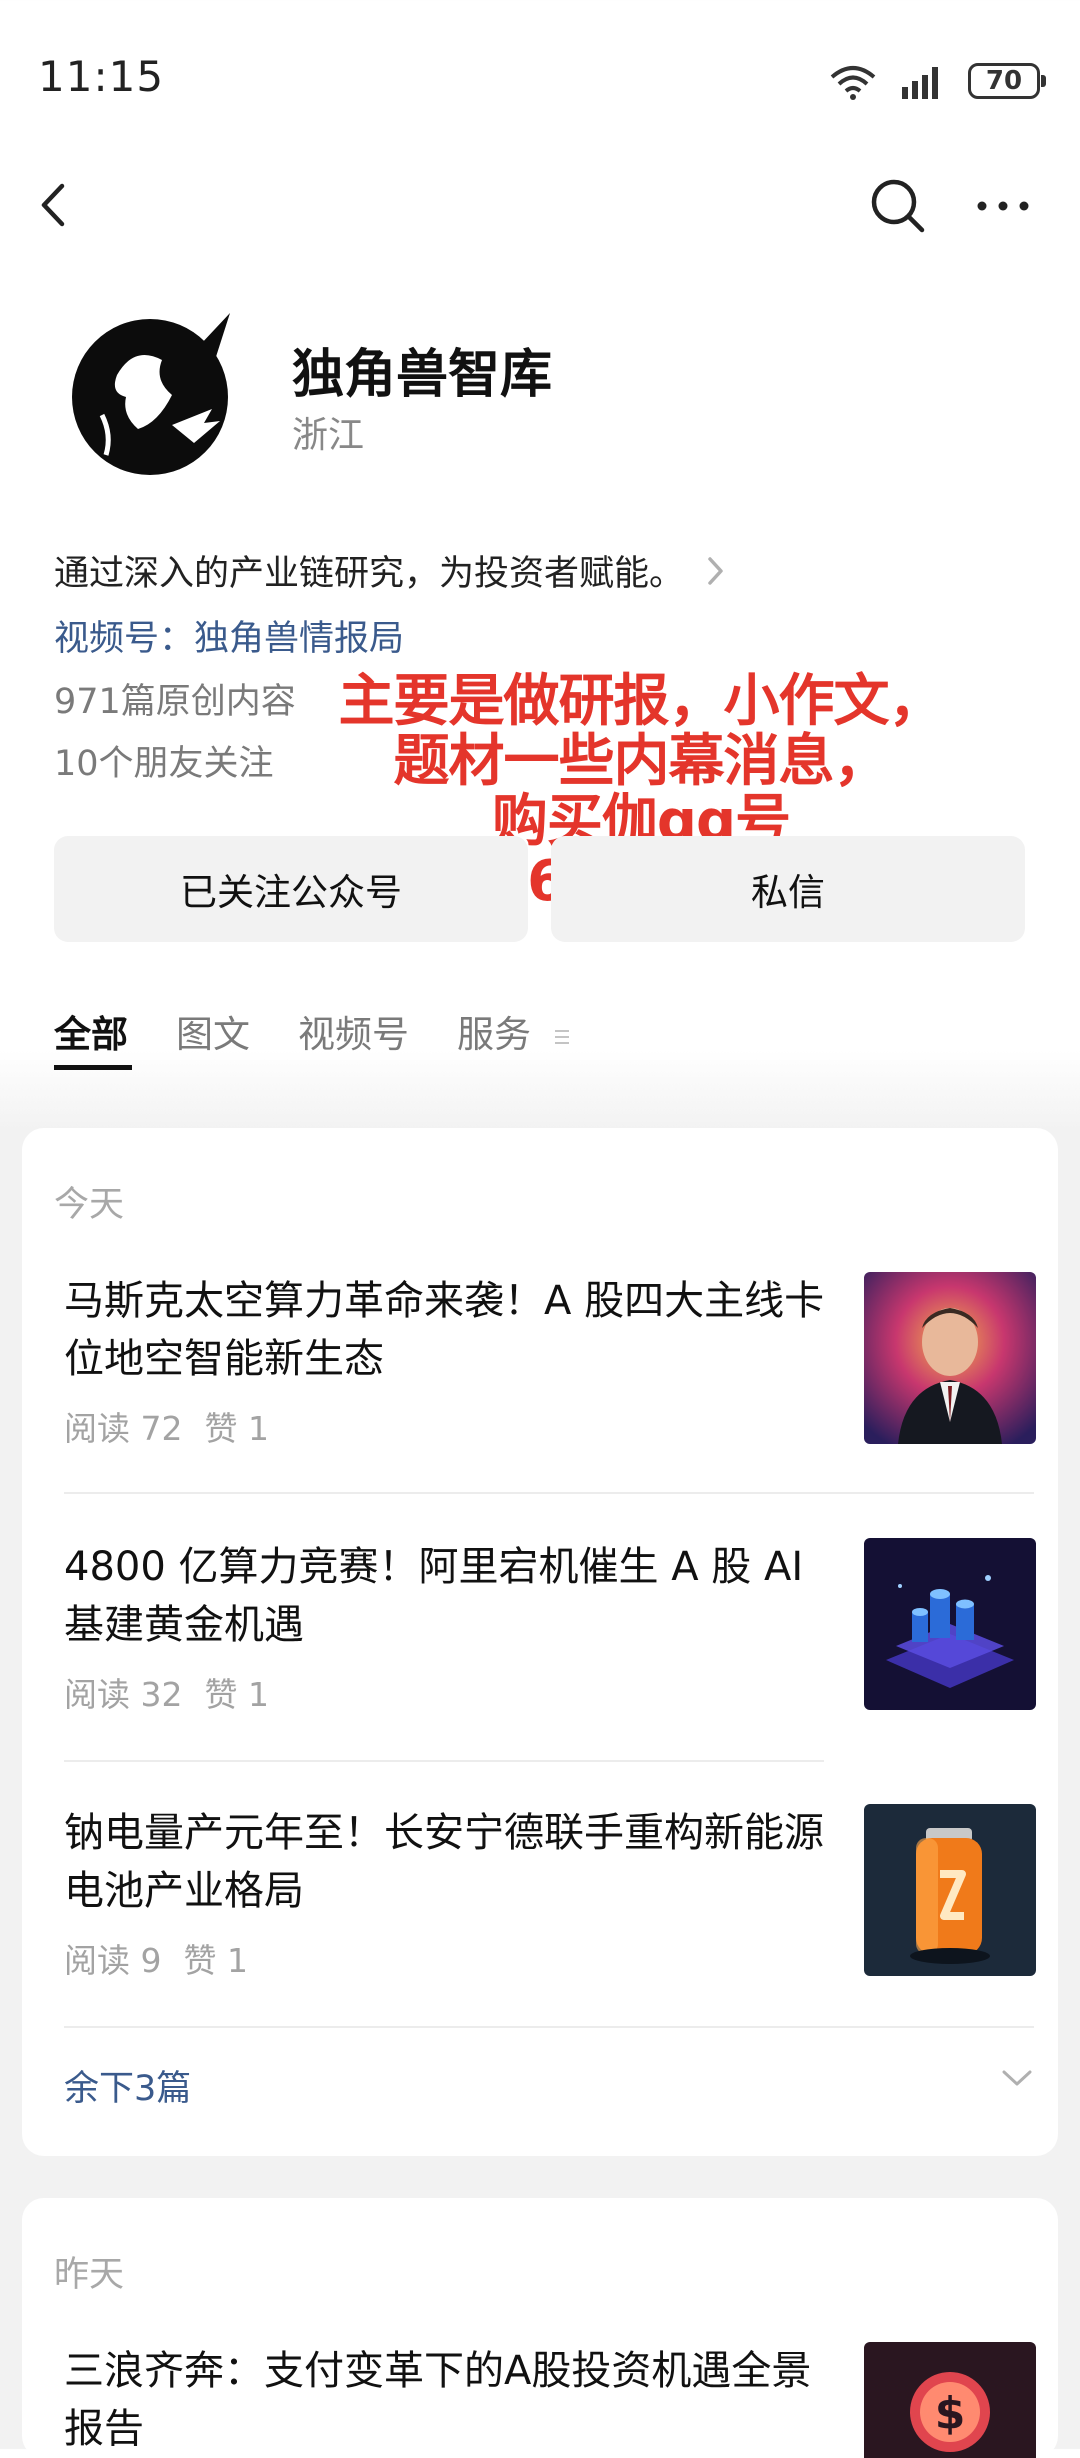 The width and height of the screenshot is (1080, 2458). Describe the element at coordinates (89, 2275) in the screenshot. I see `day-label: 昨天` at that location.